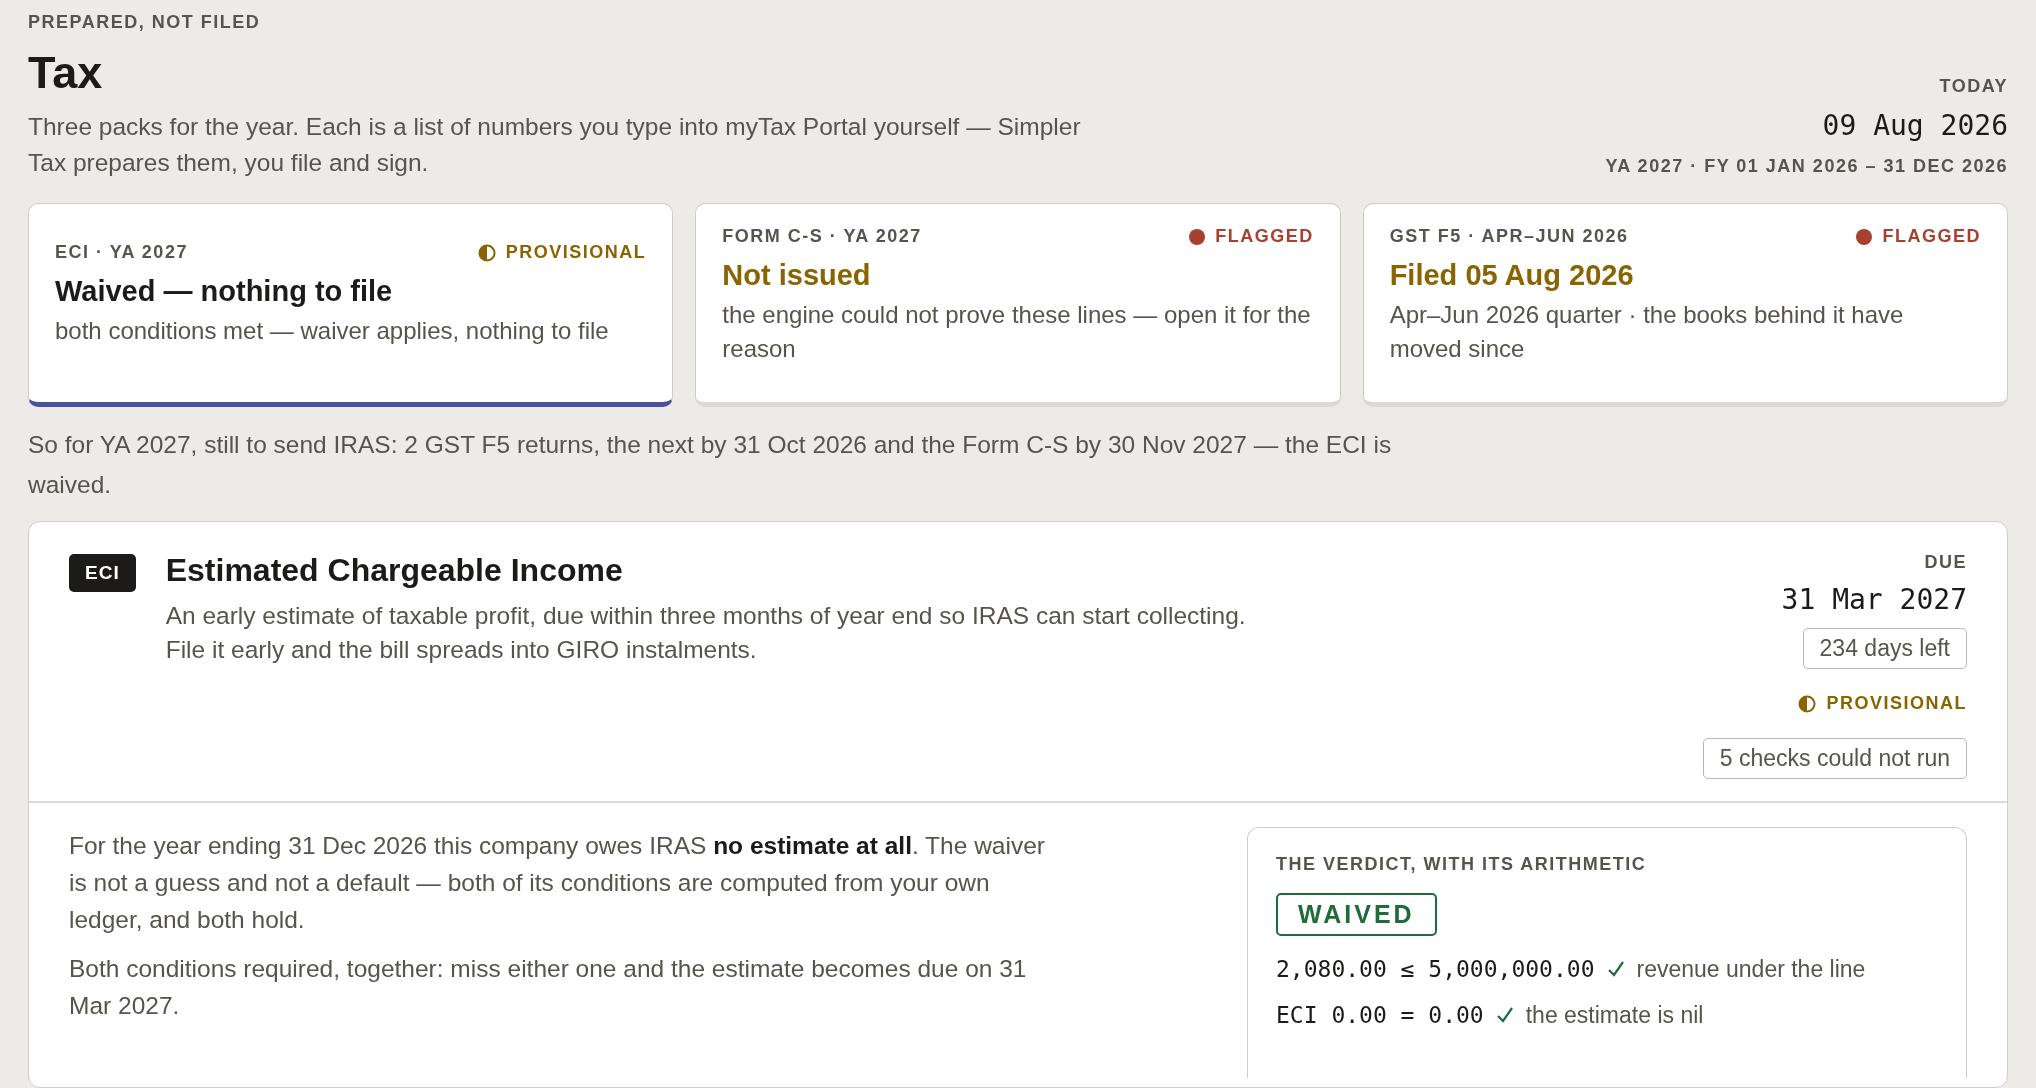 The height and width of the screenshot is (1088, 2036). Describe the element at coordinates (66, 73) in the screenshot. I see `page-title: Tax` at that location.